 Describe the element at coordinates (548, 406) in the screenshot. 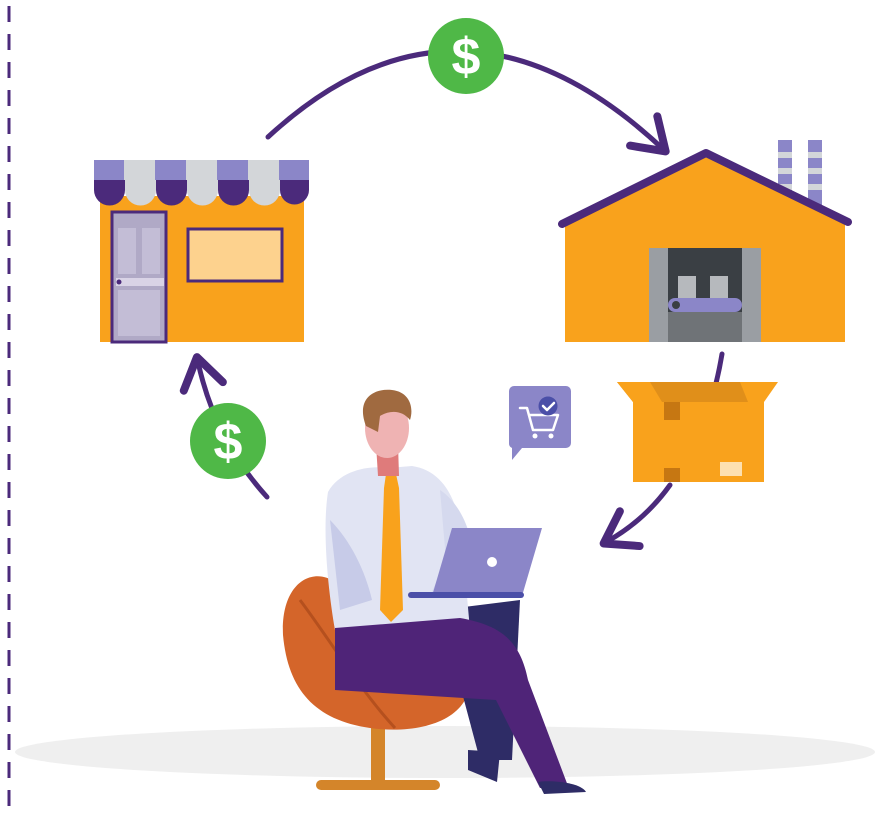

I see `check-badge` at that location.